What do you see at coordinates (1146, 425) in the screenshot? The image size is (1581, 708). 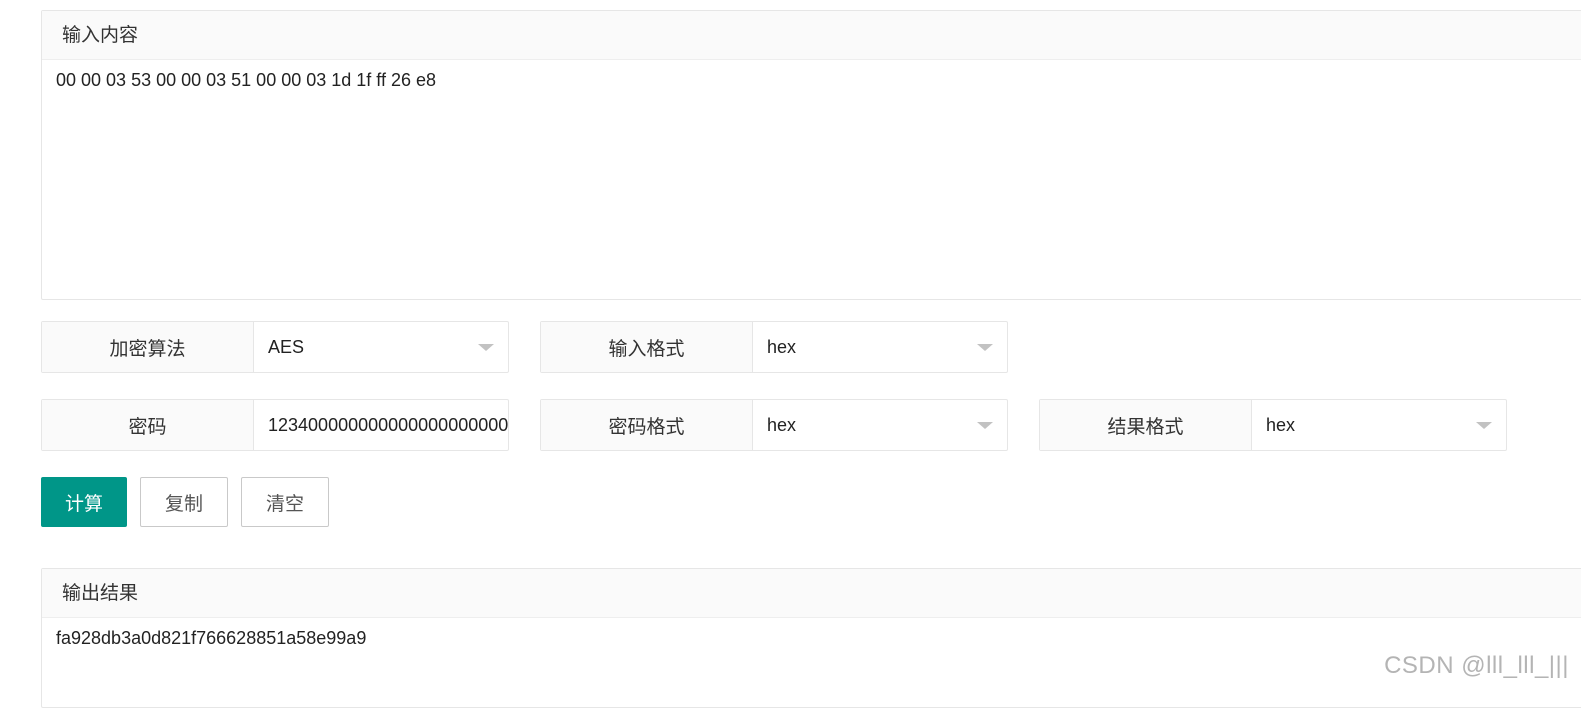 I see `result-format-label: 结果格式` at bounding box center [1146, 425].